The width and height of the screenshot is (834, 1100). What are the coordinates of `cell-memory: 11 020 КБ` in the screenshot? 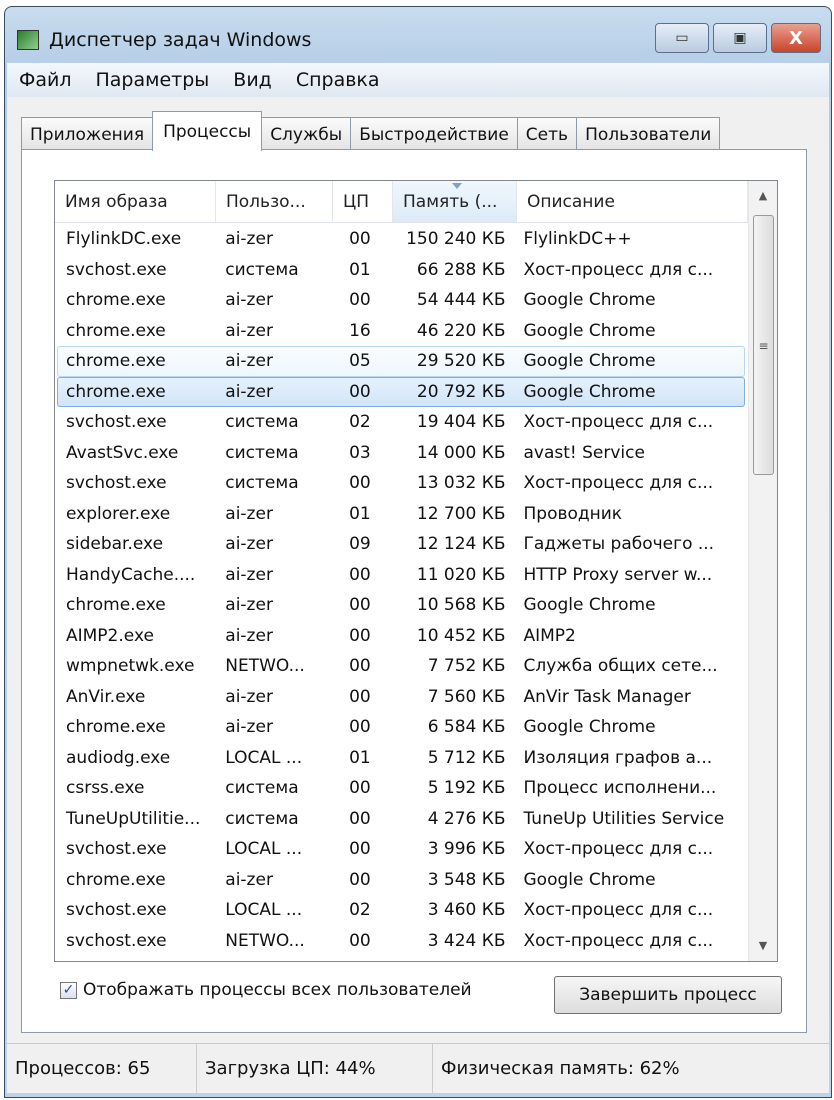 It's located at (461, 574).